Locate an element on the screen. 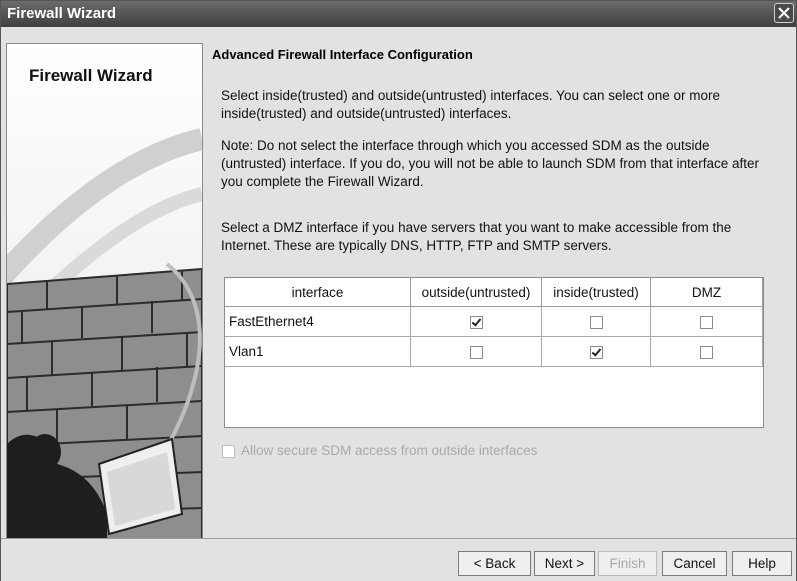 This screenshot has height=581, width=797. back-button: < Back is located at coordinates (494, 563).